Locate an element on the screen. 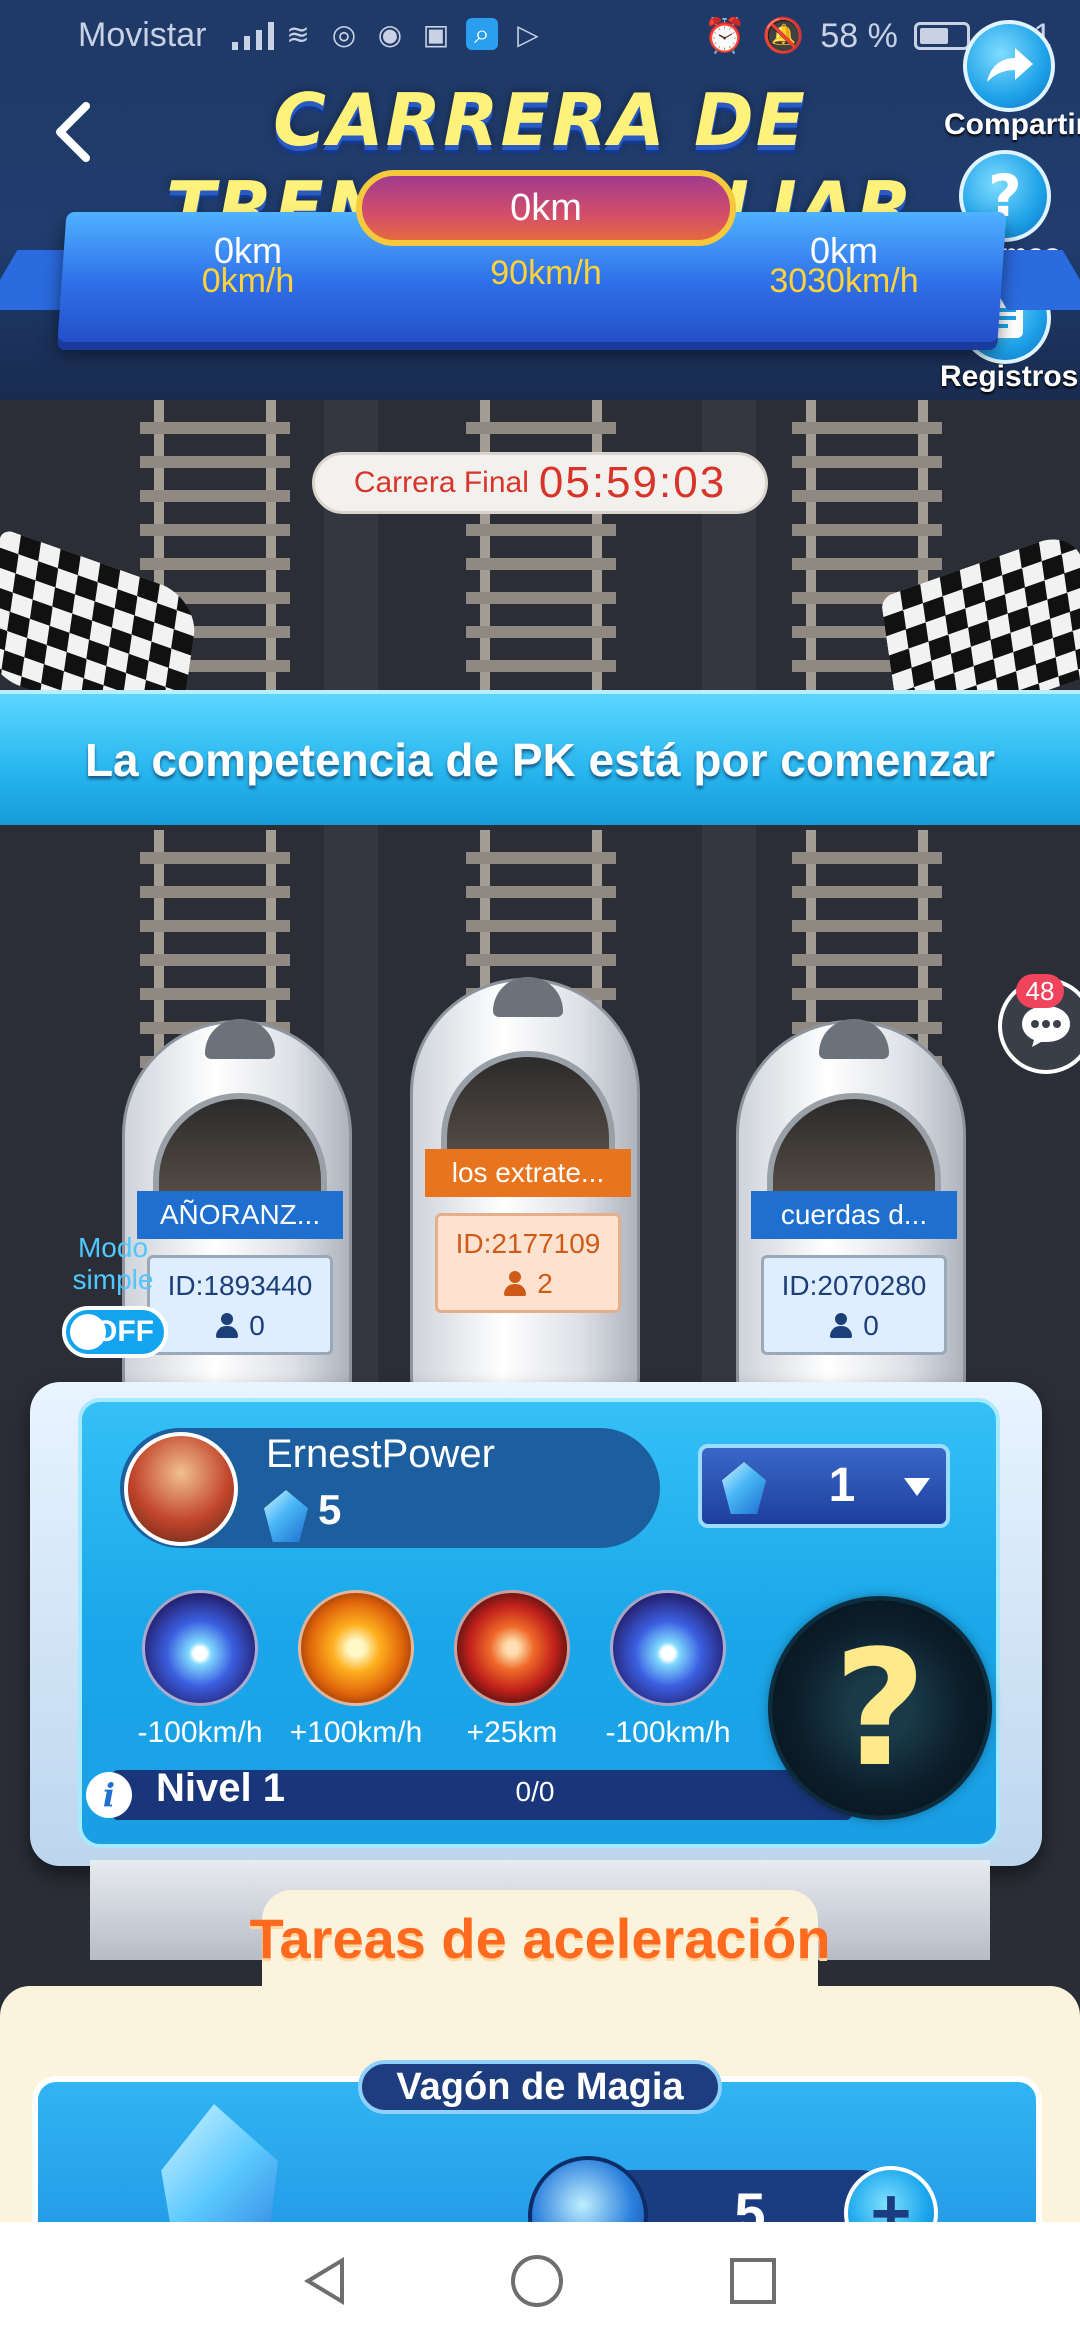 This screenshot has height=2340, width=1080. page-title-line-1: CARRERA DE is located at coordinates (540, 120).